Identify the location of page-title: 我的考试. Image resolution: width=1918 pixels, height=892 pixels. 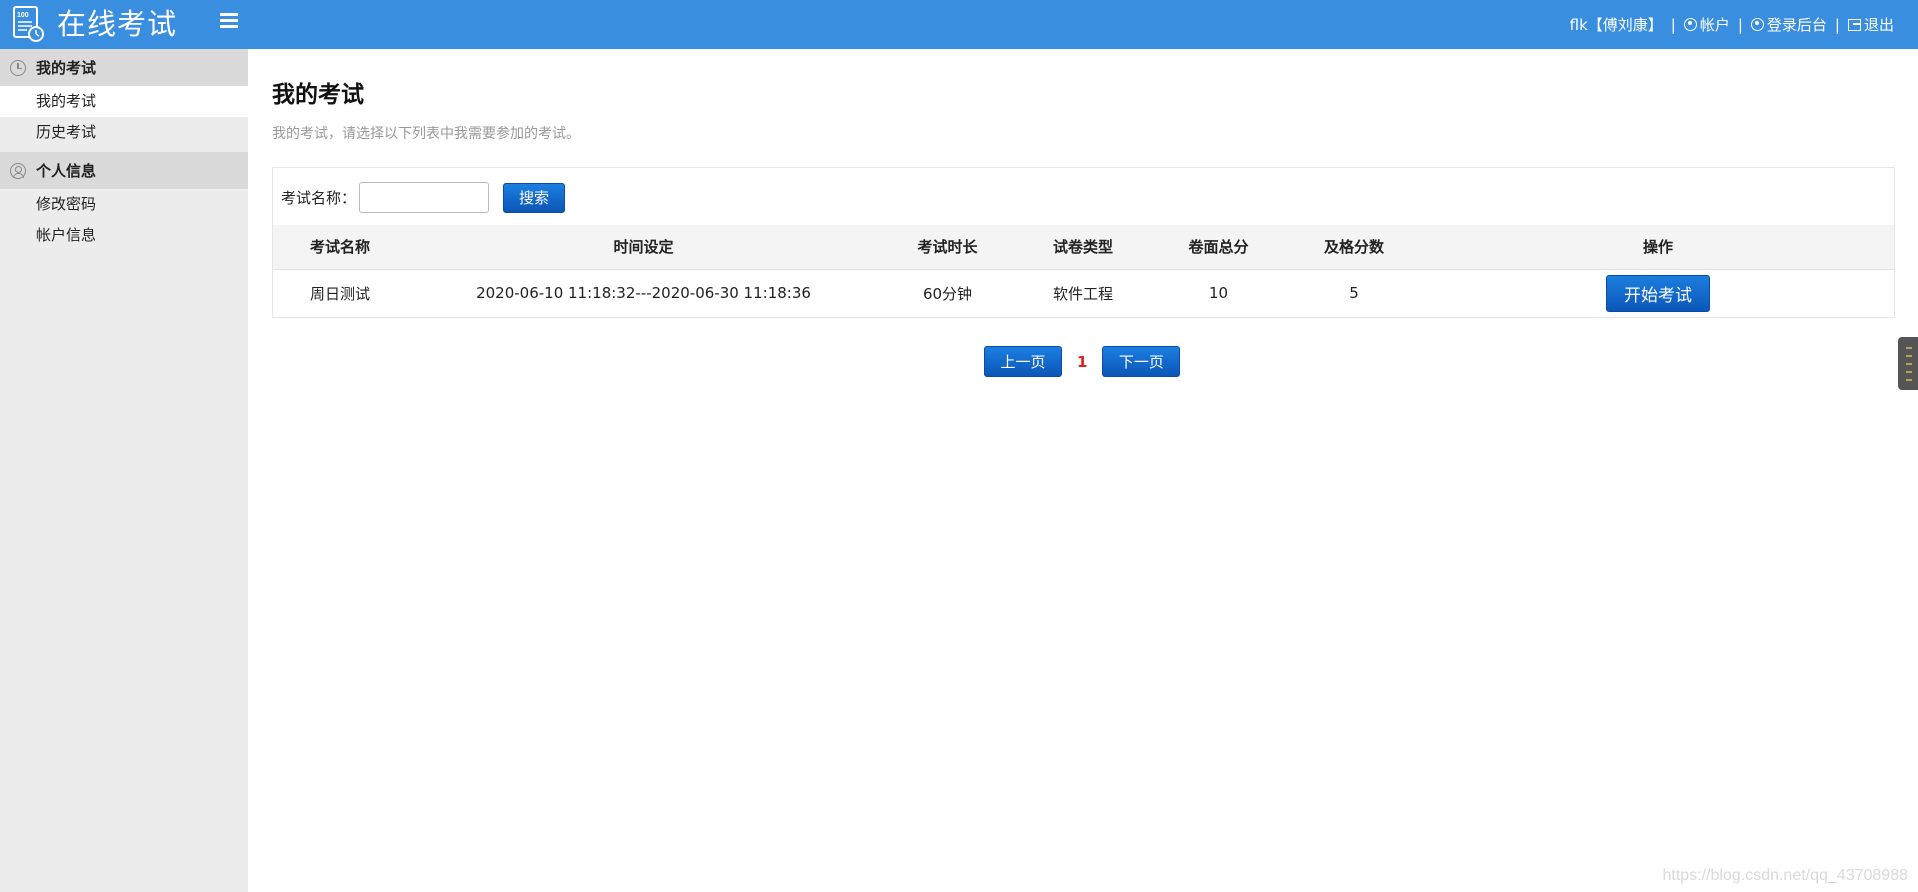
(318, 95).